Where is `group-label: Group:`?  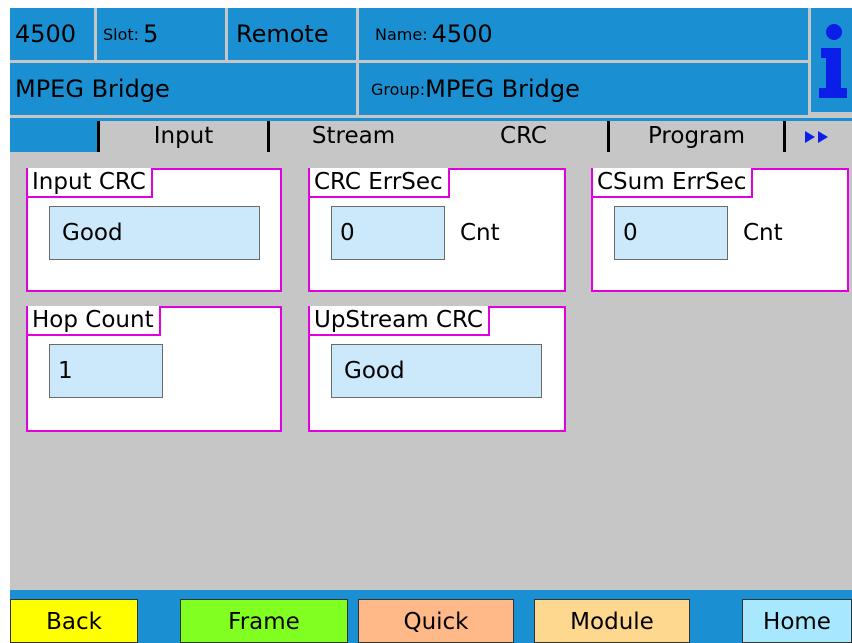
group-label: Group: is located at coordinates (398, 89).